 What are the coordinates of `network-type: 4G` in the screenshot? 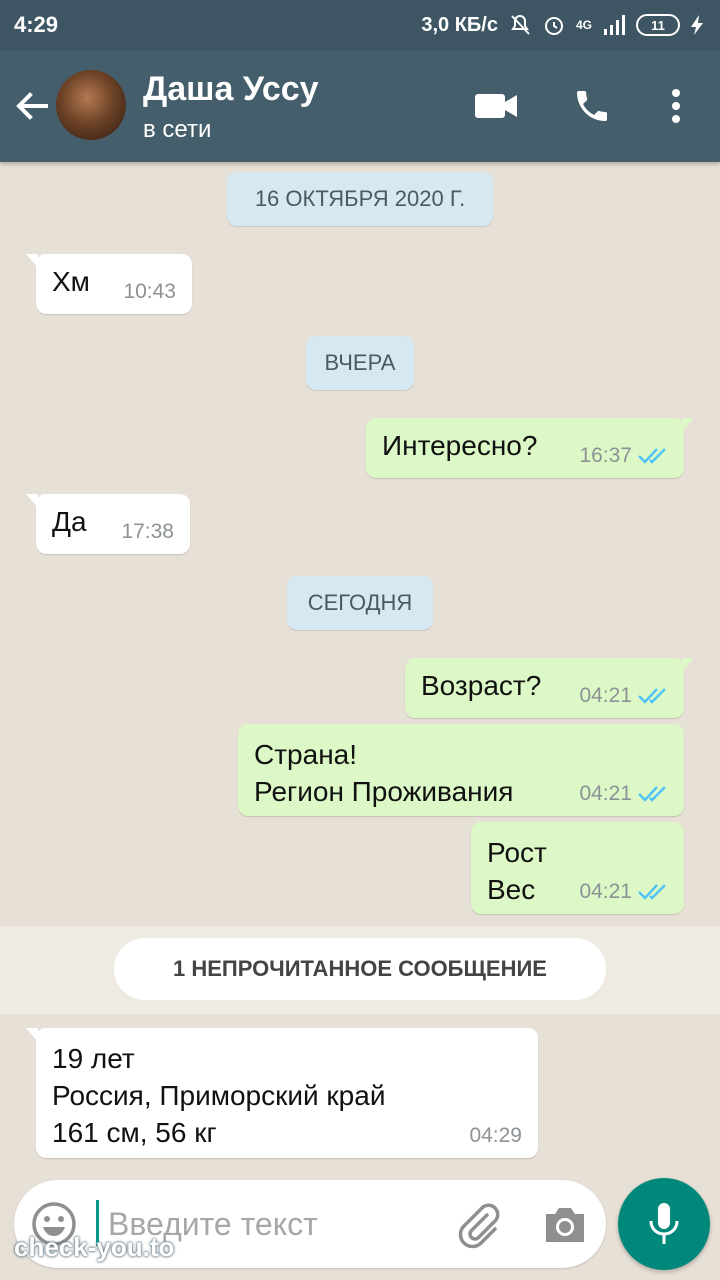 It's located at (583, 25).